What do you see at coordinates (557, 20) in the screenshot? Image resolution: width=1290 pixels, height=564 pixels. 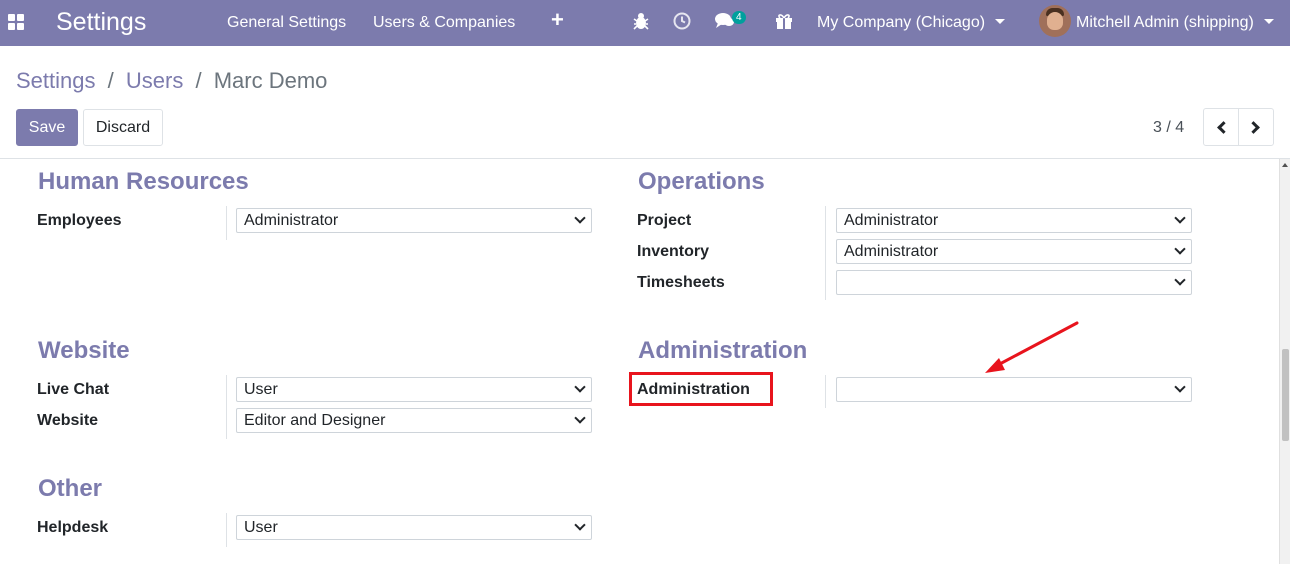 I see `plus-icon: +` at bounding box center [557, 20].